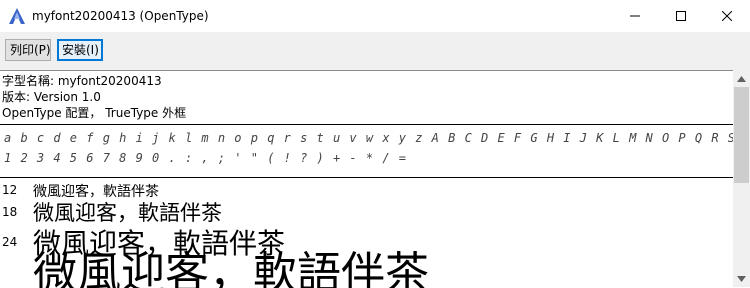 This screenshot has height=288, width=750. I want to click on chevron-up-icon, so click(741, 78).